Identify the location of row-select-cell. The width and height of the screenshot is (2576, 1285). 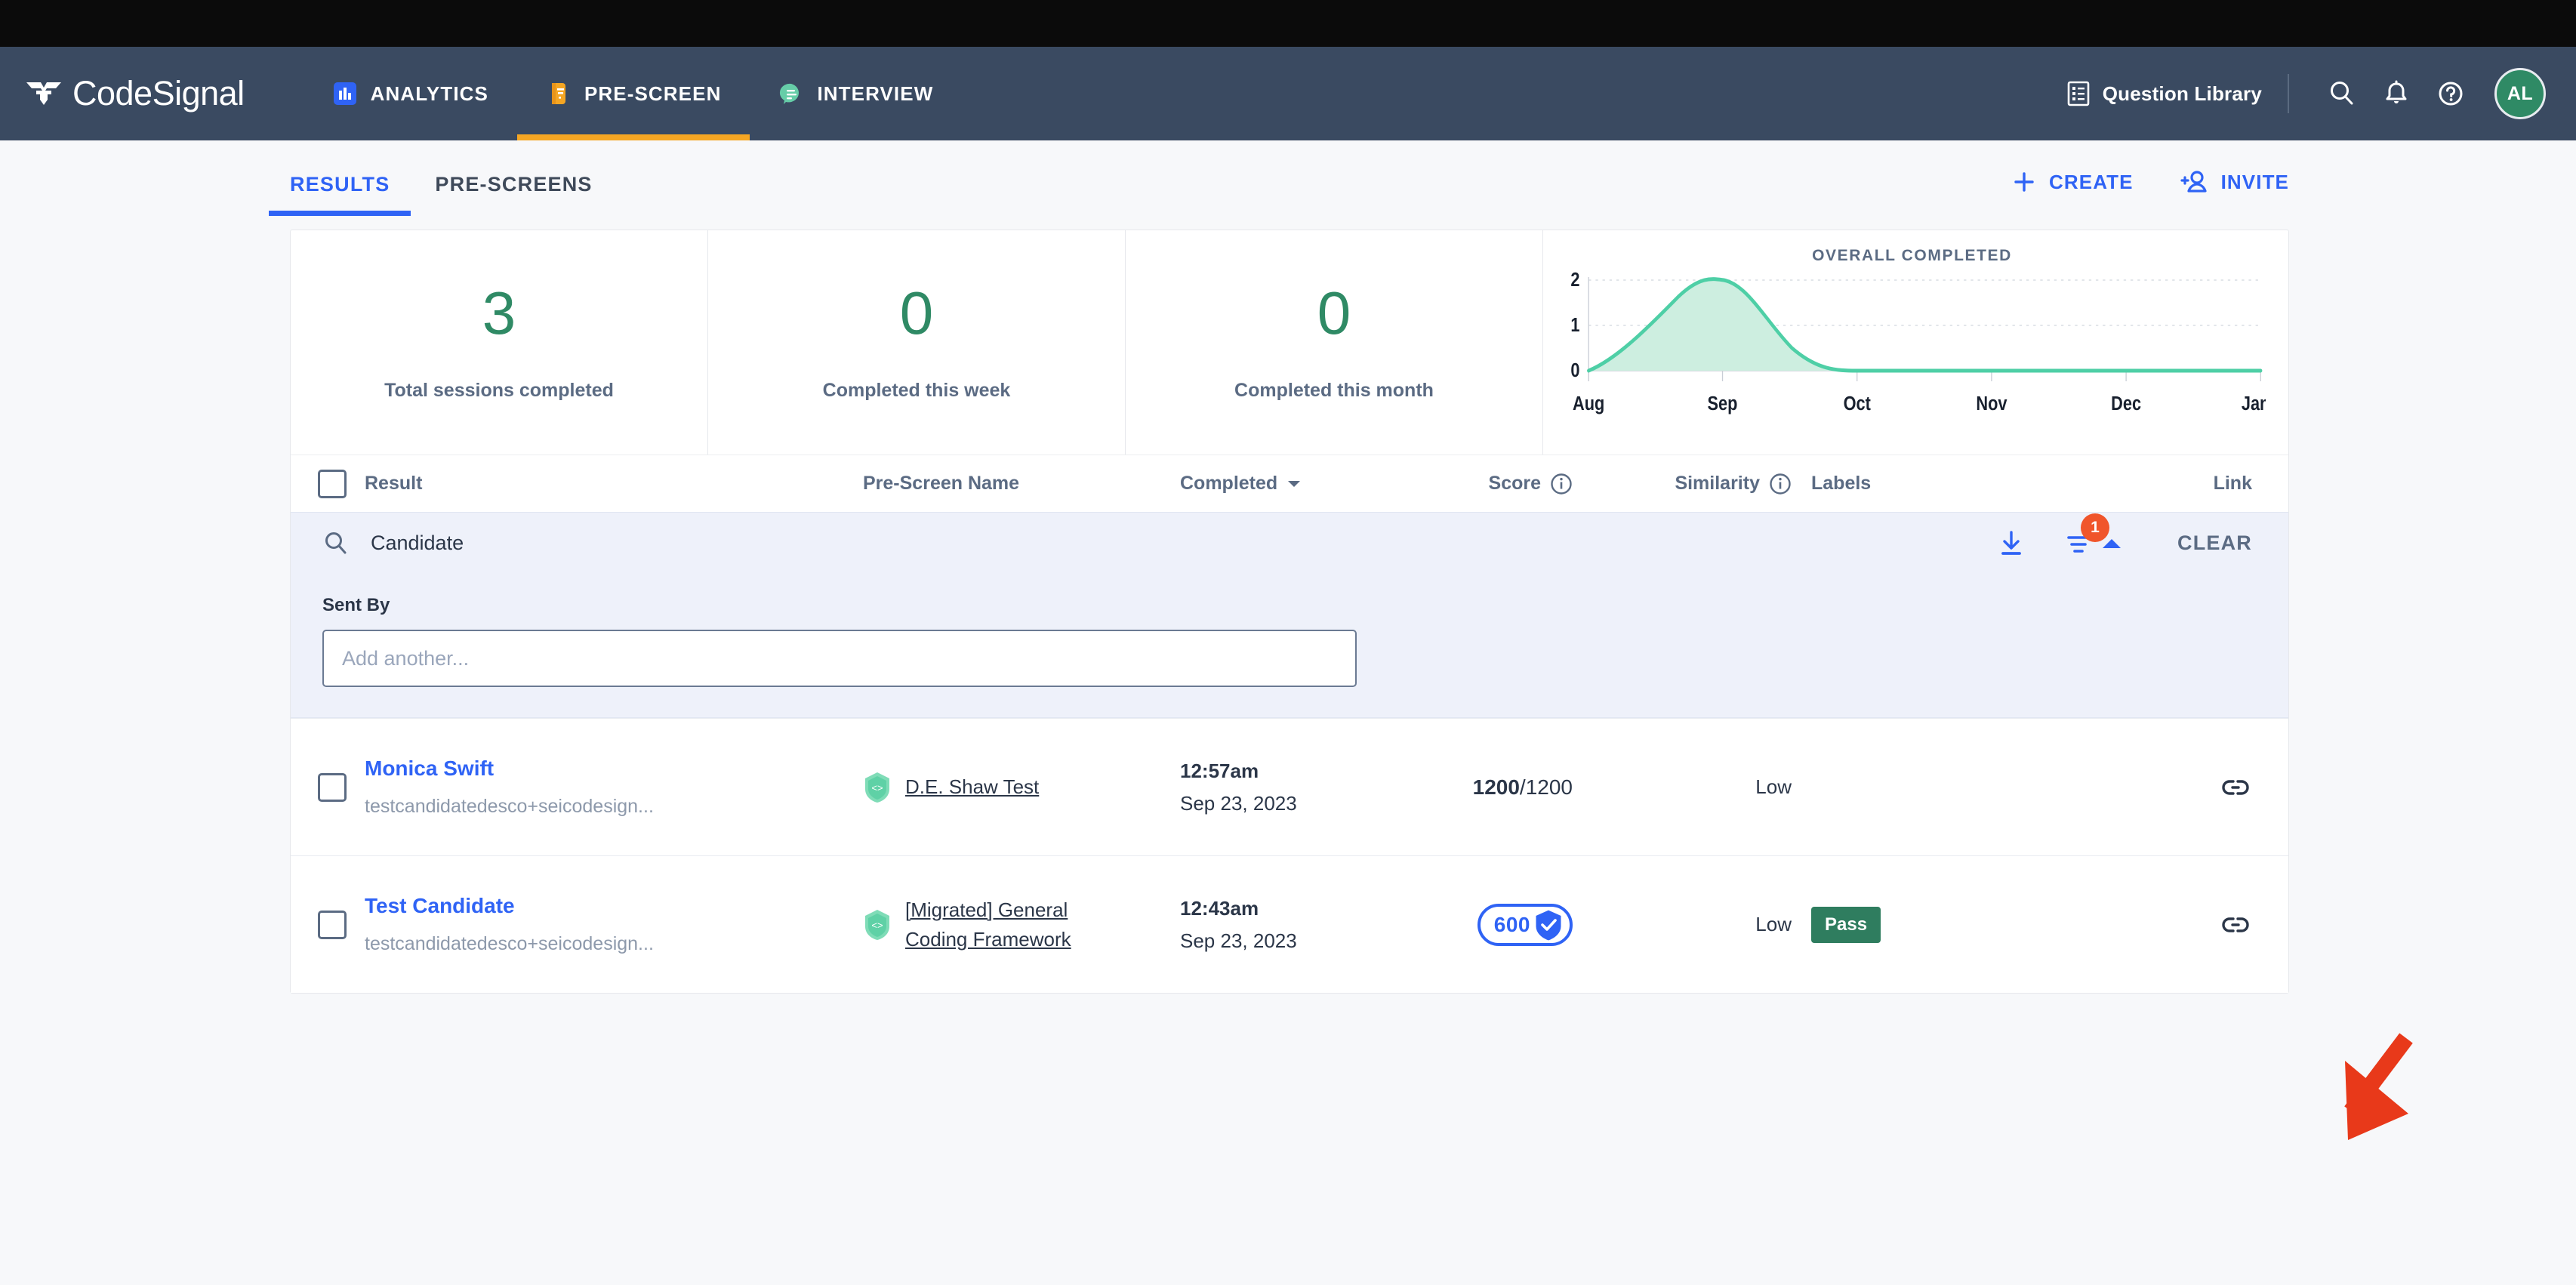
(341, 787).